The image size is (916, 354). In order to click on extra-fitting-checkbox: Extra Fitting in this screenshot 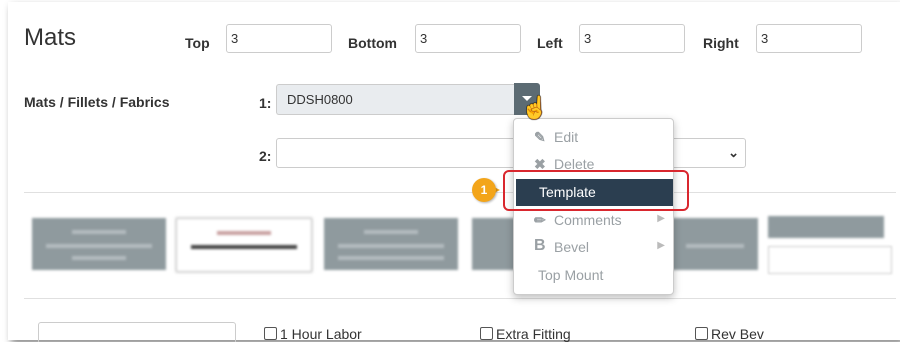, I will do `click(525, 334)`.